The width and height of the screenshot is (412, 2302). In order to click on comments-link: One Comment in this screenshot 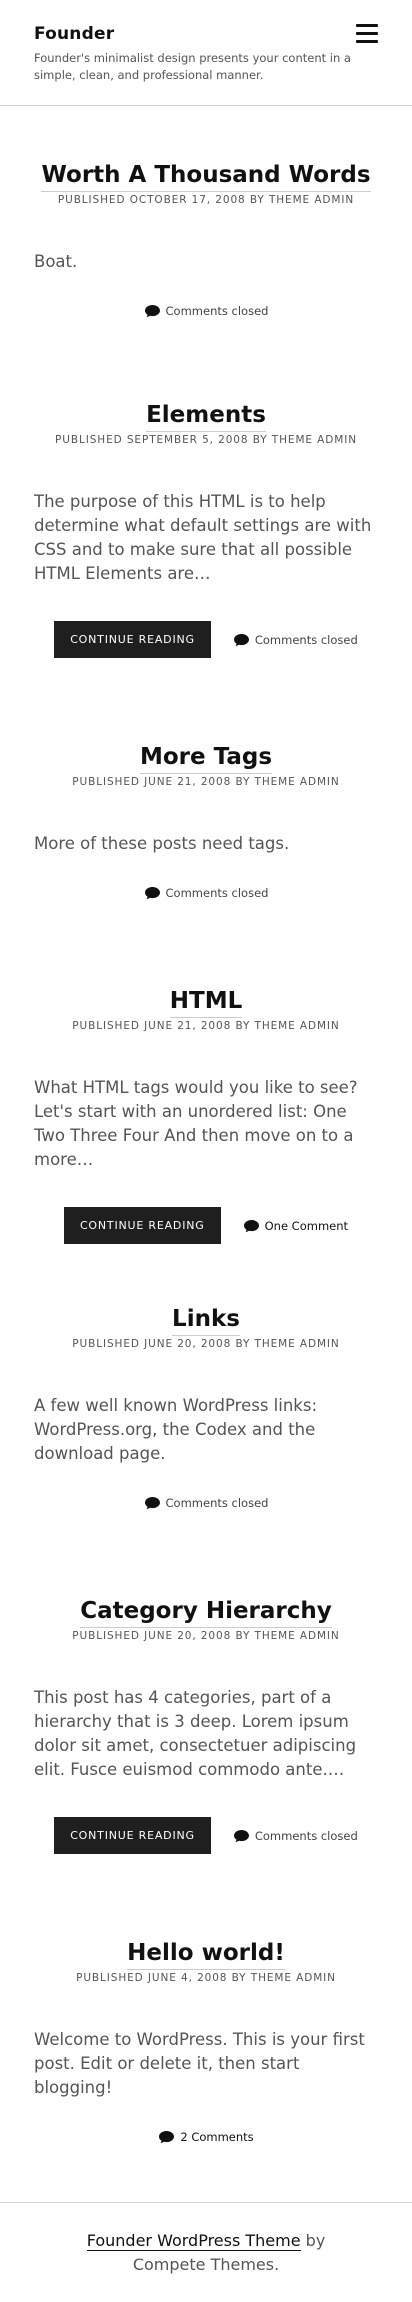, I will do `click(295, 1226)`.